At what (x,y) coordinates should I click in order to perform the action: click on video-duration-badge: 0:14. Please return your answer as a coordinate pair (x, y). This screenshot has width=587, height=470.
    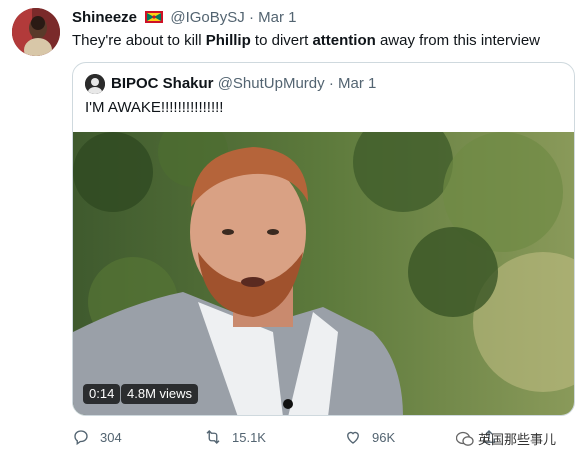
    Looking at the image, I should click on (102, 394).